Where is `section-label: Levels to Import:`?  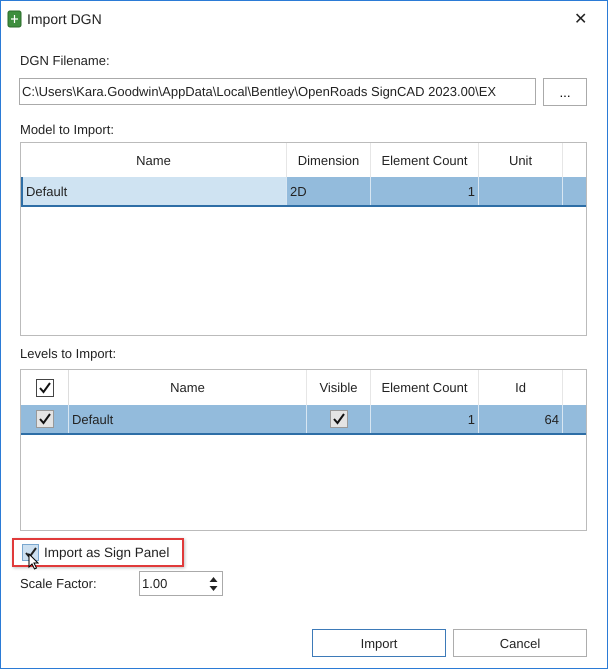 section-label: Levels to Import: is located at coordinates (69, 354).